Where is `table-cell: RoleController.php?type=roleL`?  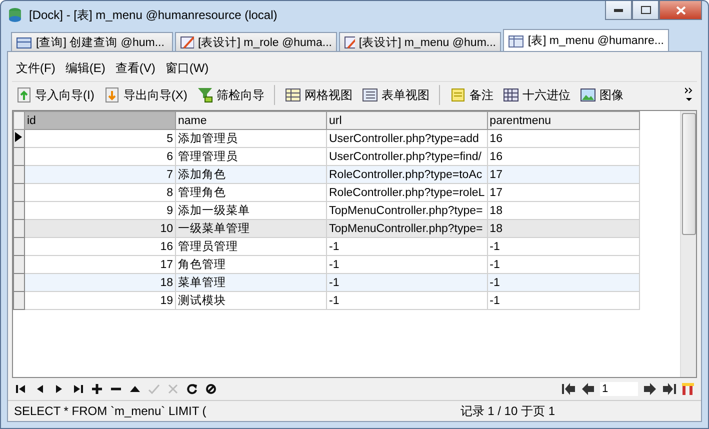 table-cell: RoleController.php?type=roleL is located at coordinates (407, 193).